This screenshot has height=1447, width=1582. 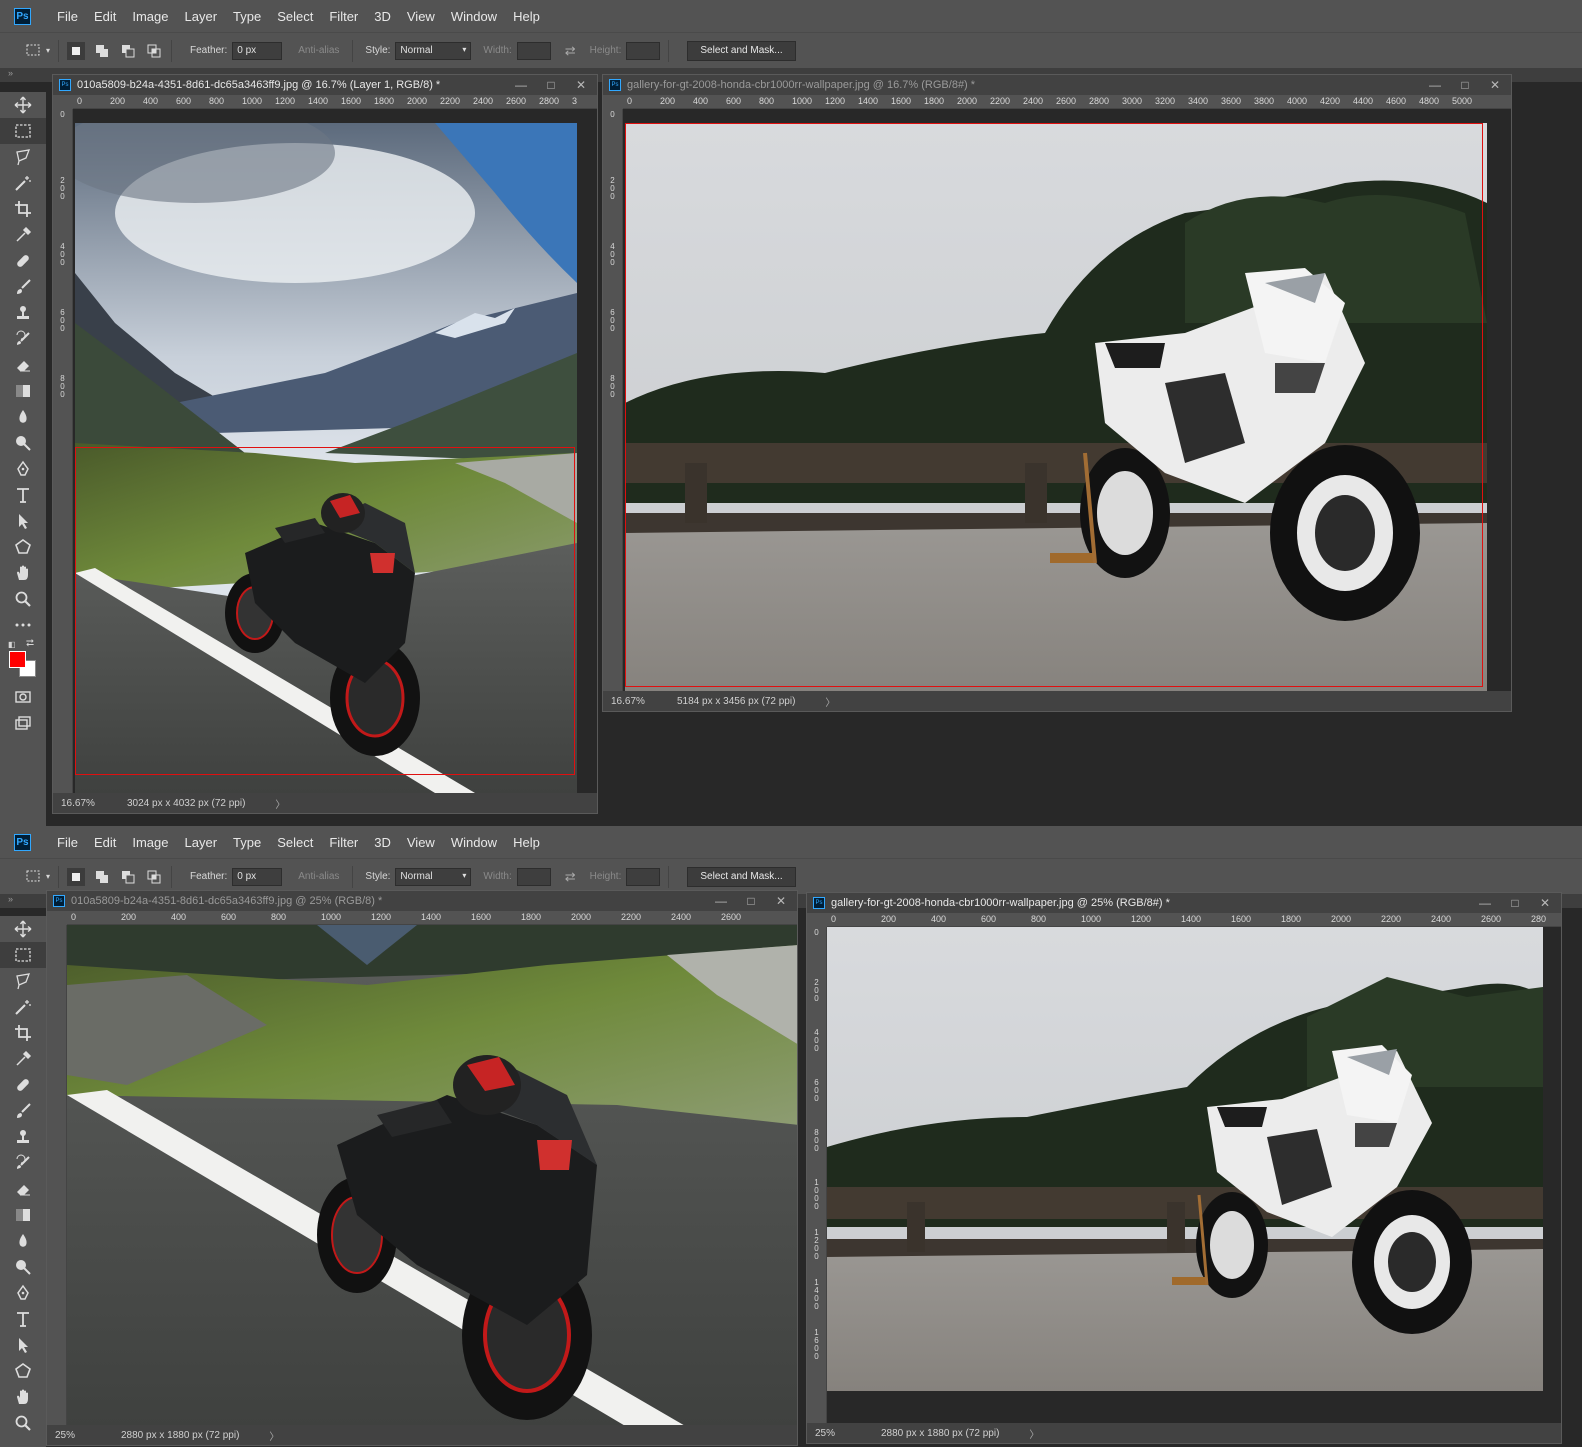 What do you see at coordinates (421, 16) in the screenshot?
I see `menu-view: View` at bounding box center [421, 16].